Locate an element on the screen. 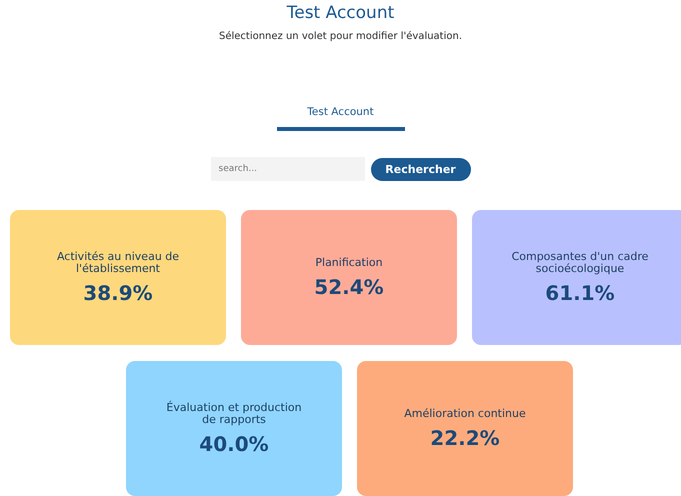 The width and height of the screenshot is (681, 496). category-card: Amélioration continue 22.2% is located at coordinates (465, 428).